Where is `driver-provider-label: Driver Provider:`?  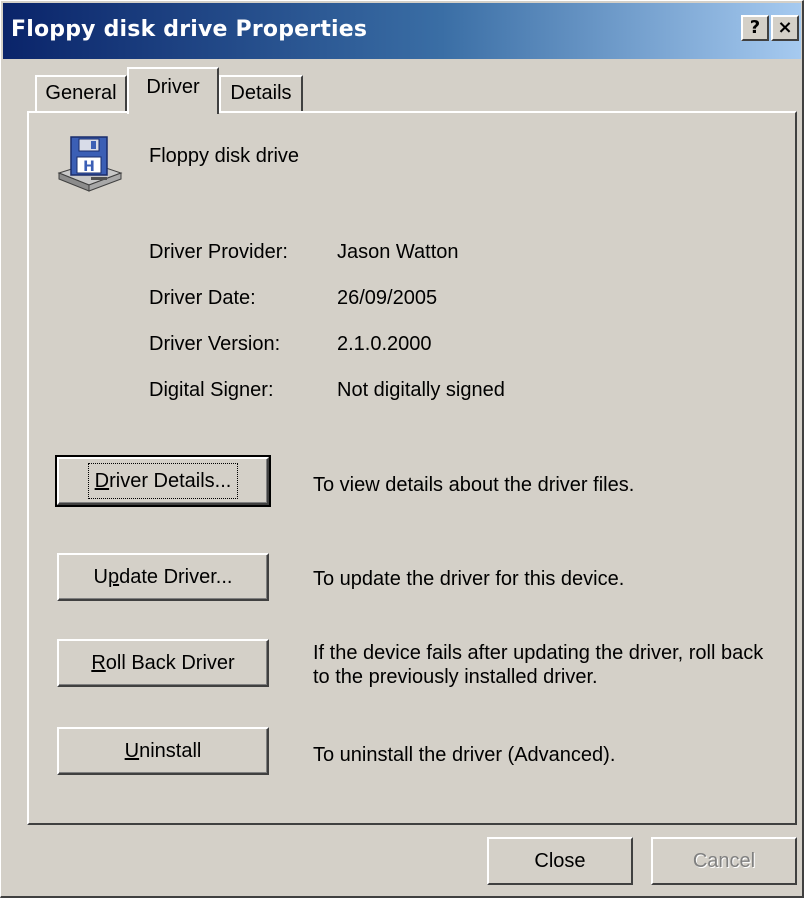 driver-provider-label: Driver Provider: is located at coordinates (218, 252).